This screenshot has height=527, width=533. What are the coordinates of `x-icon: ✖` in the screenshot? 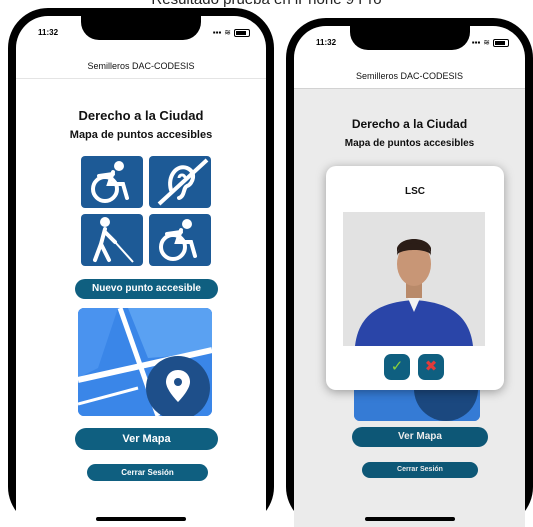 It's located at (431, 366).